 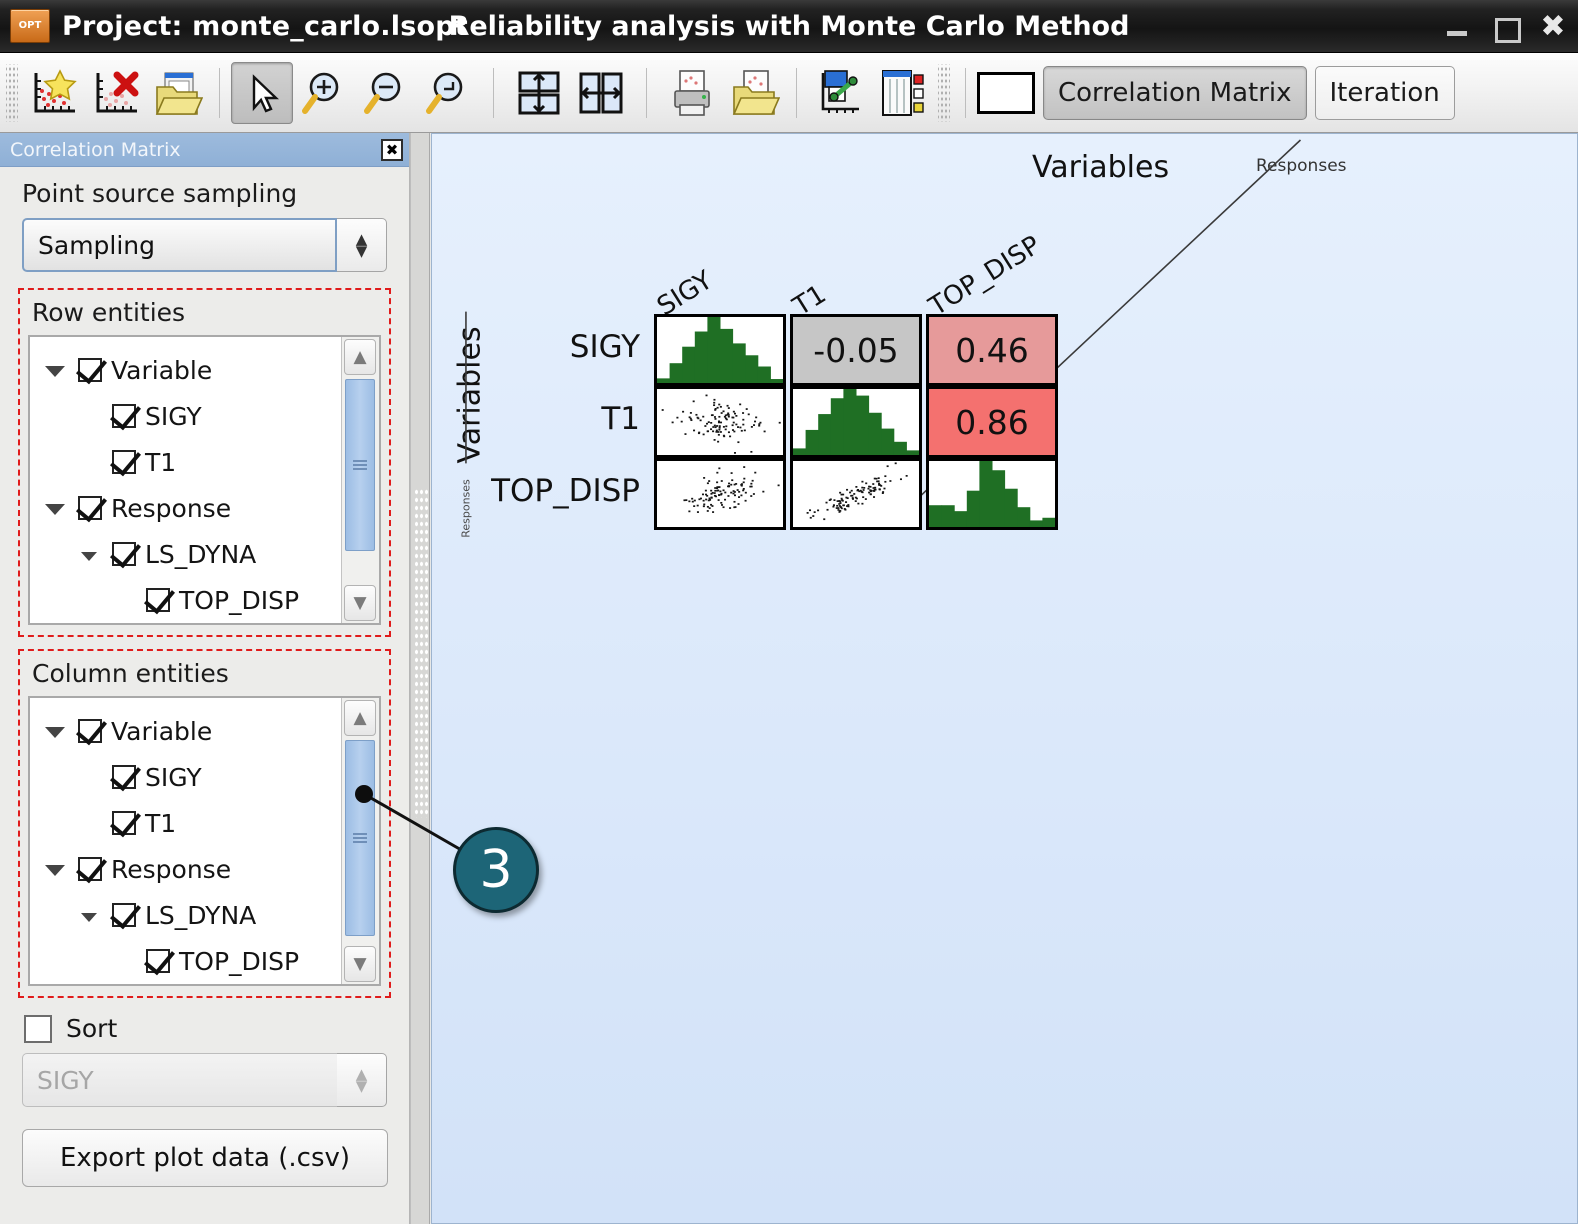 What do you see at coordinates (185, 554) in the screenshot?
I see `row-entity-tree-item: LS_DYNA` at bounding box center [185, 554].